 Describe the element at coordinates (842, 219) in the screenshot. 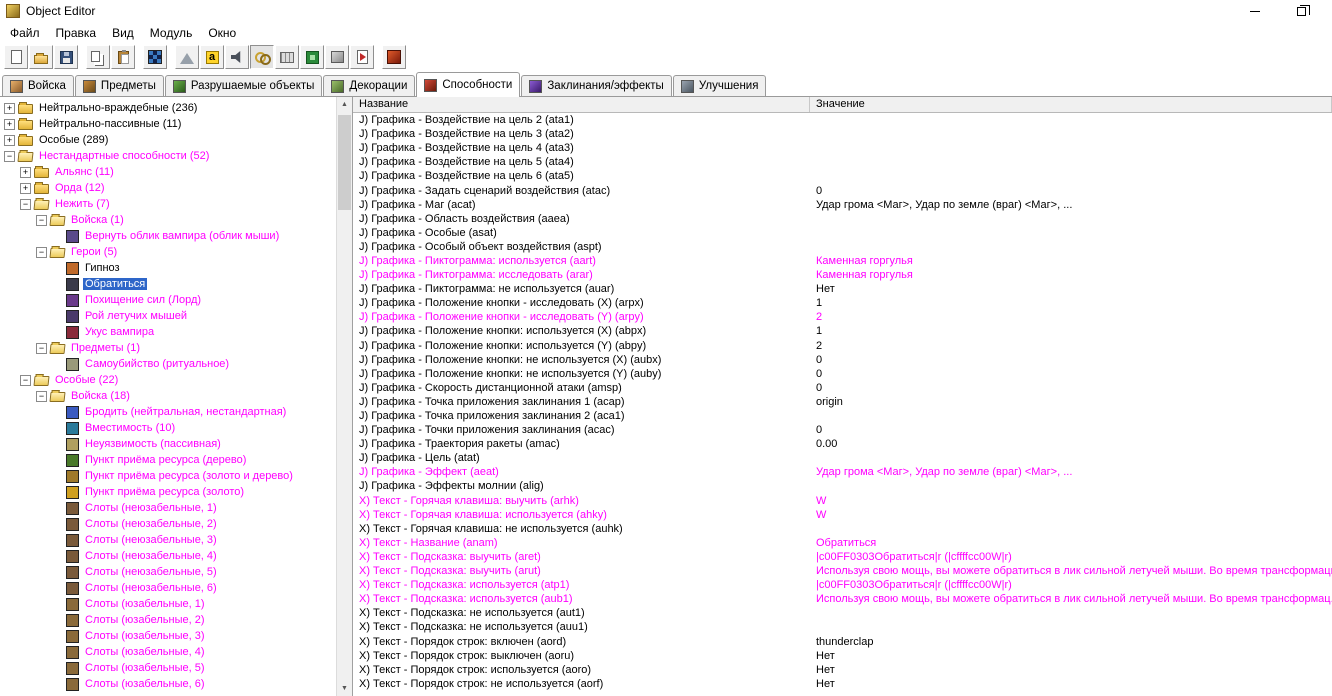

I see `table-row: J) Графика - Область воздействия (aaea)` at that location.